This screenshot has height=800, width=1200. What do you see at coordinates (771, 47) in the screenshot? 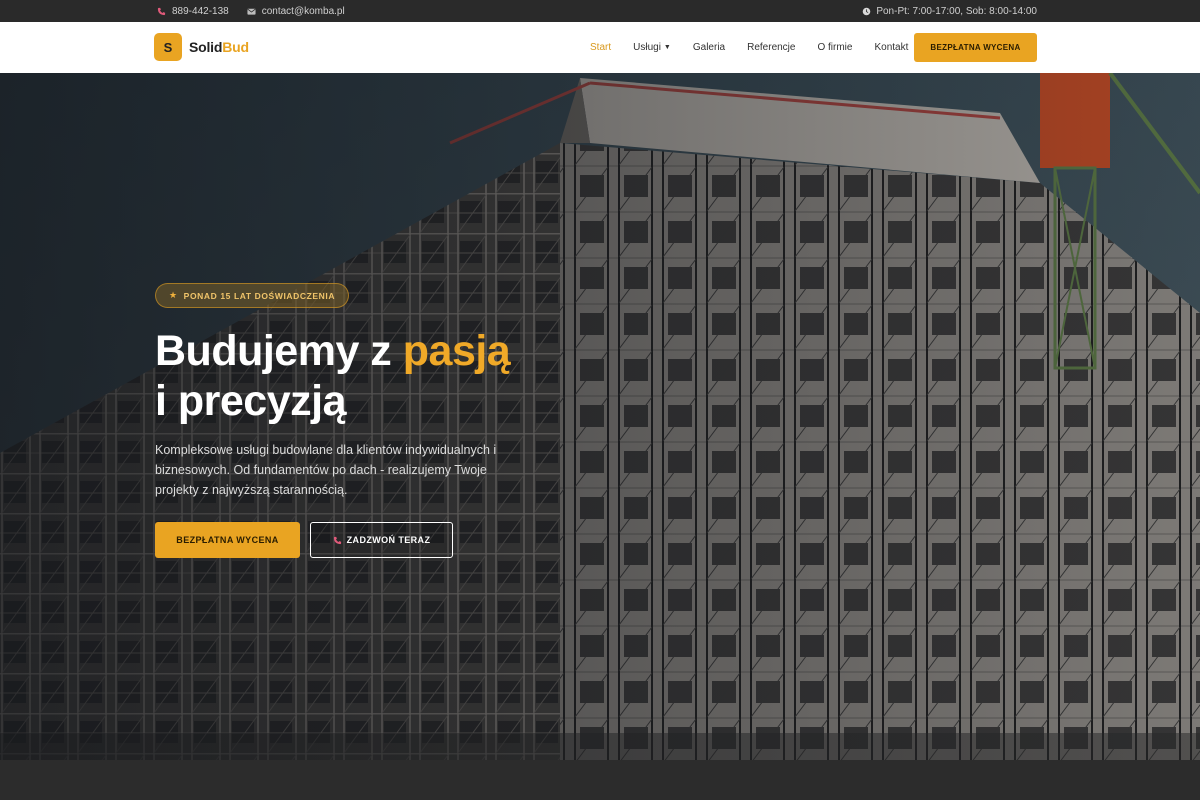
I see `nav-item-referencje: Referencje` at bounding box center [771, 47].